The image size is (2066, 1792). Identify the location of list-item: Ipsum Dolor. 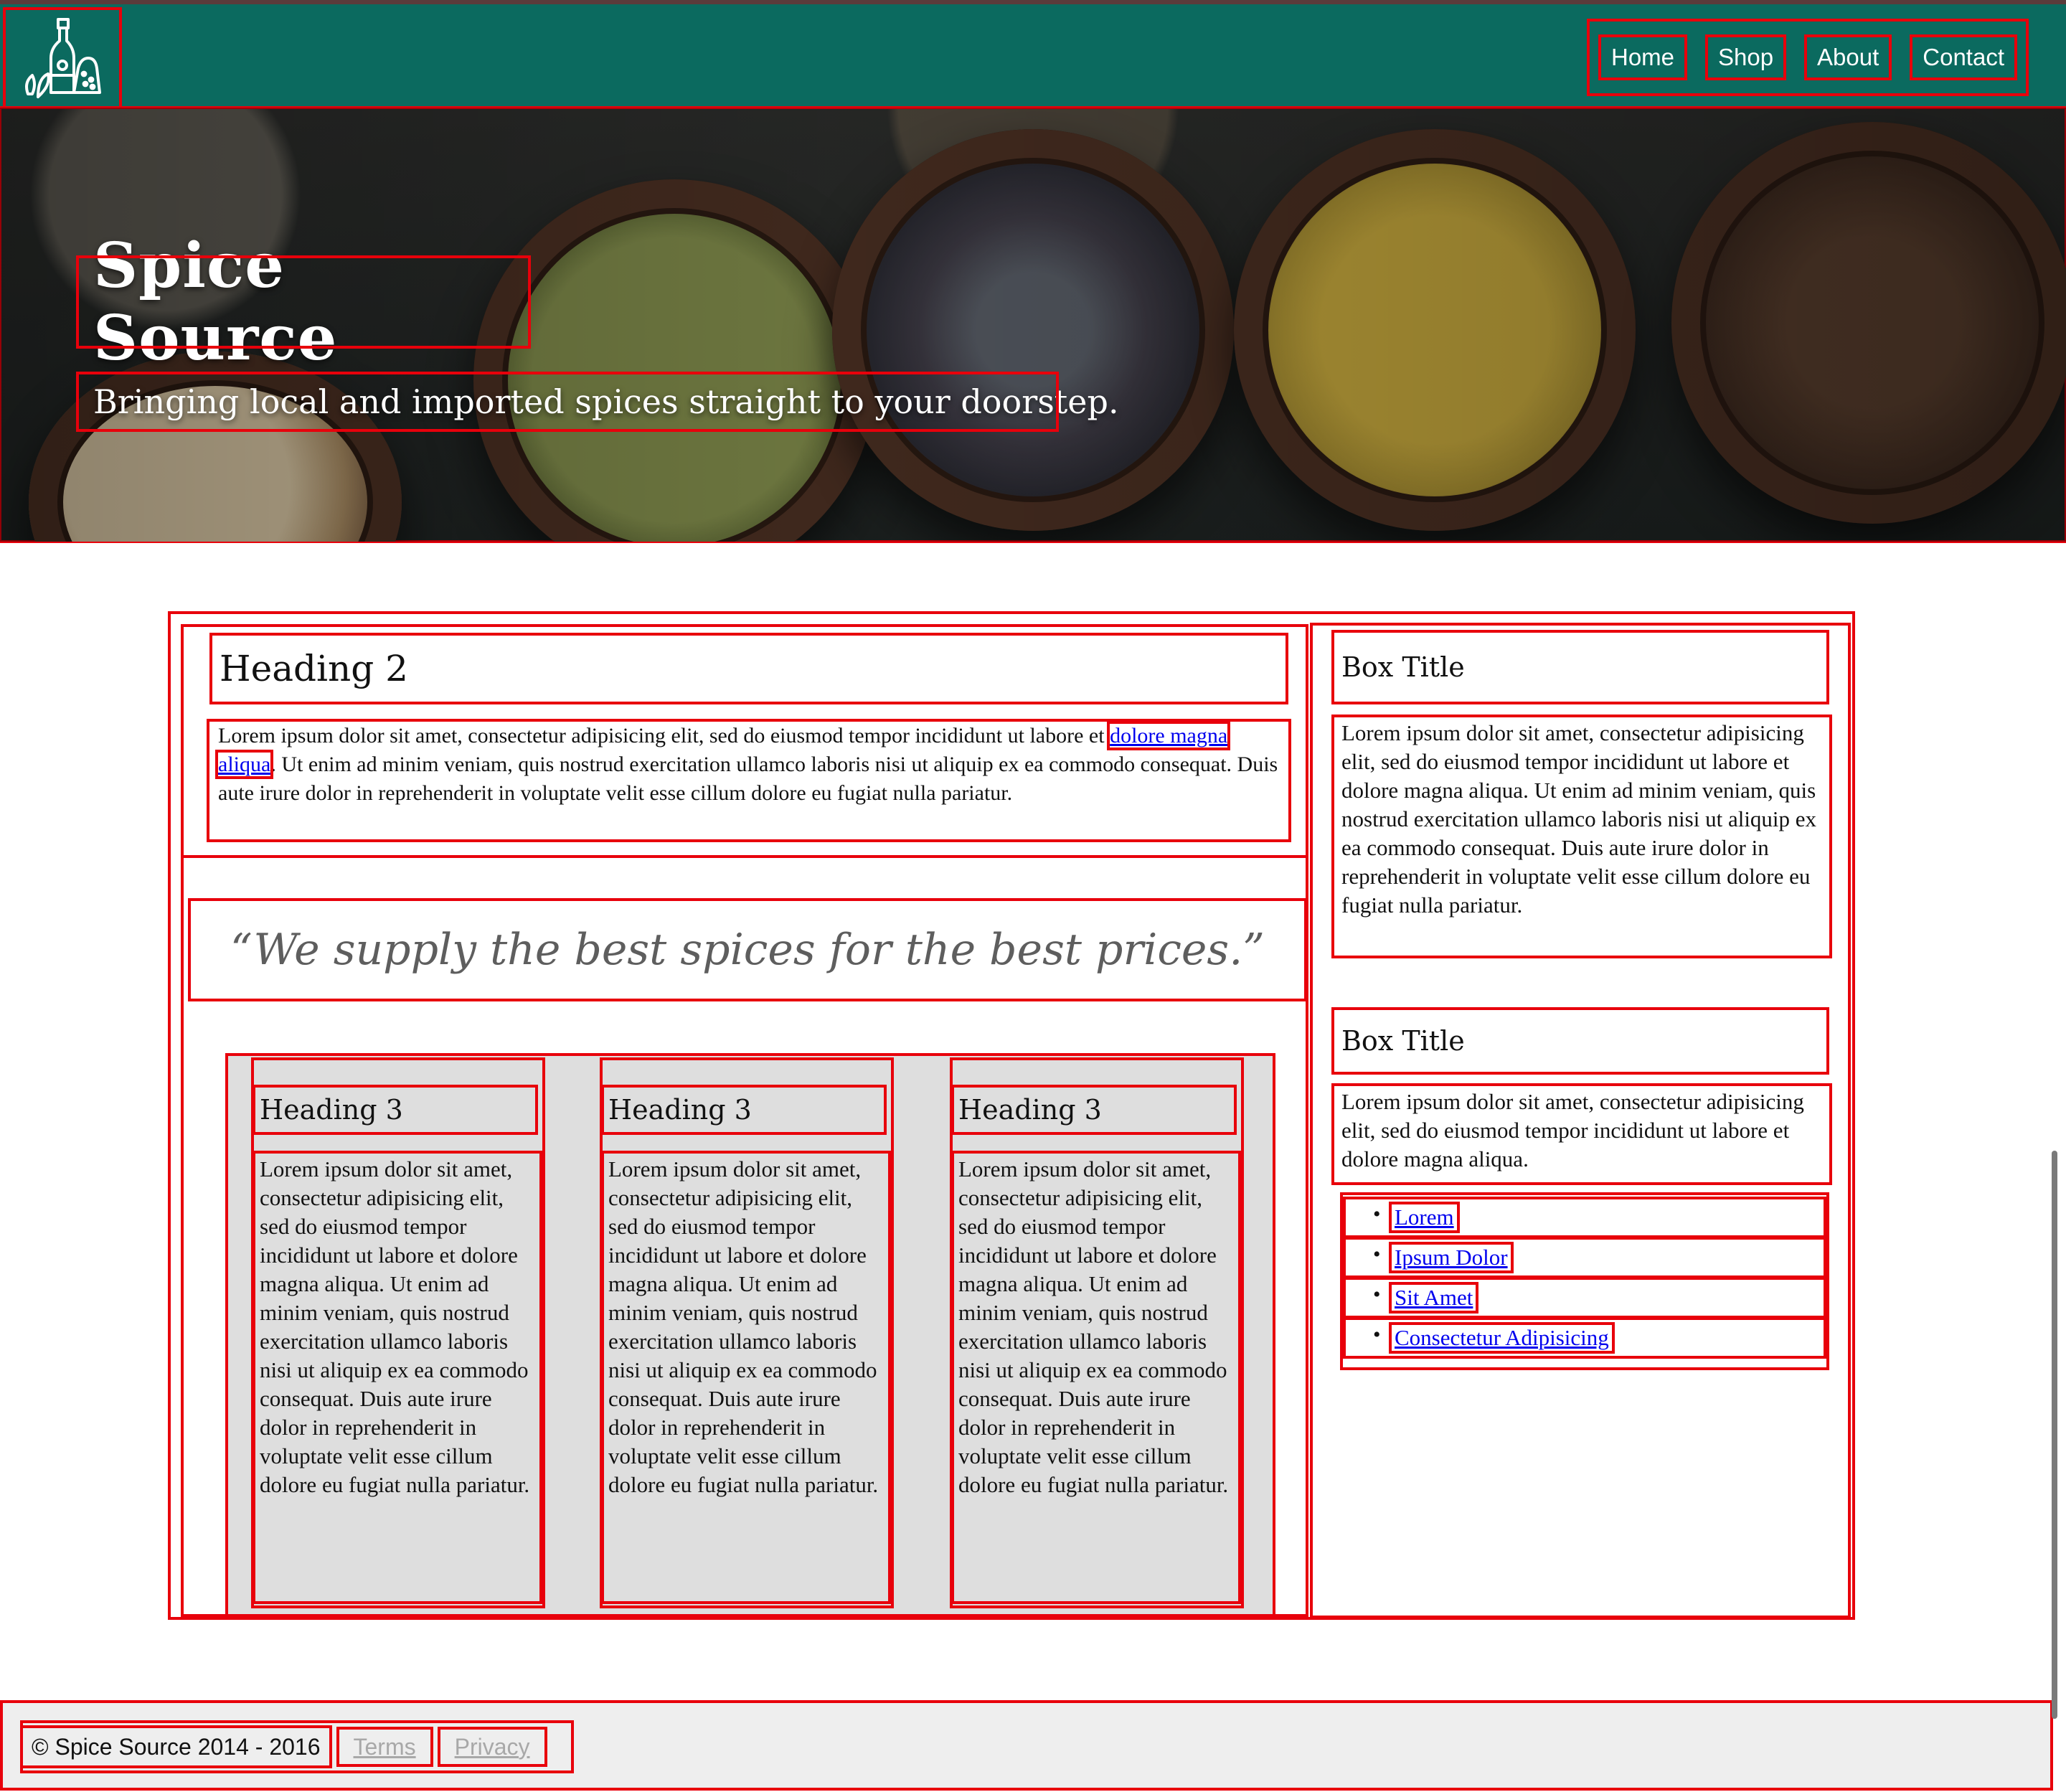
(1584, 1257).